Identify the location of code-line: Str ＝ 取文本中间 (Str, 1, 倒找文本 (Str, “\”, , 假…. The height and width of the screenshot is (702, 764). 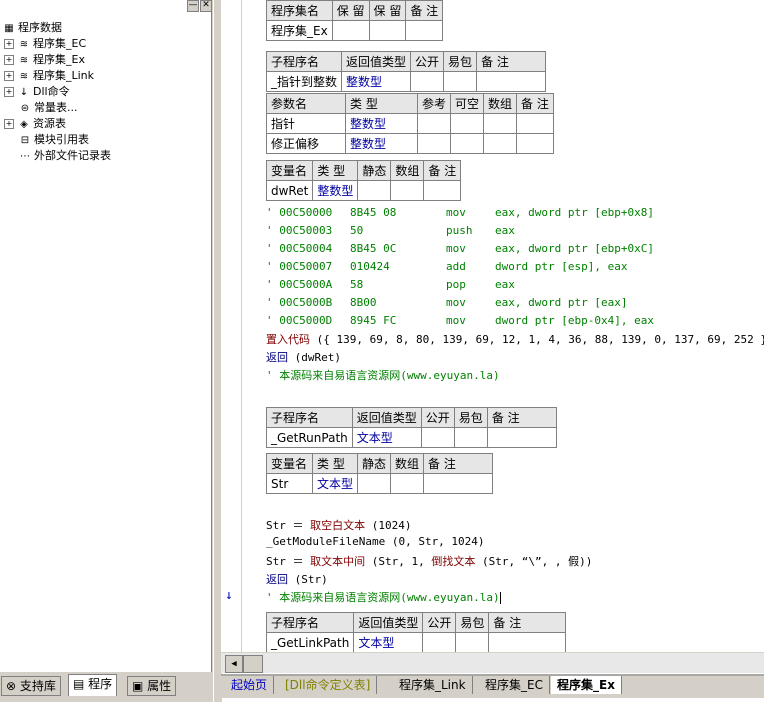
(429, 561).